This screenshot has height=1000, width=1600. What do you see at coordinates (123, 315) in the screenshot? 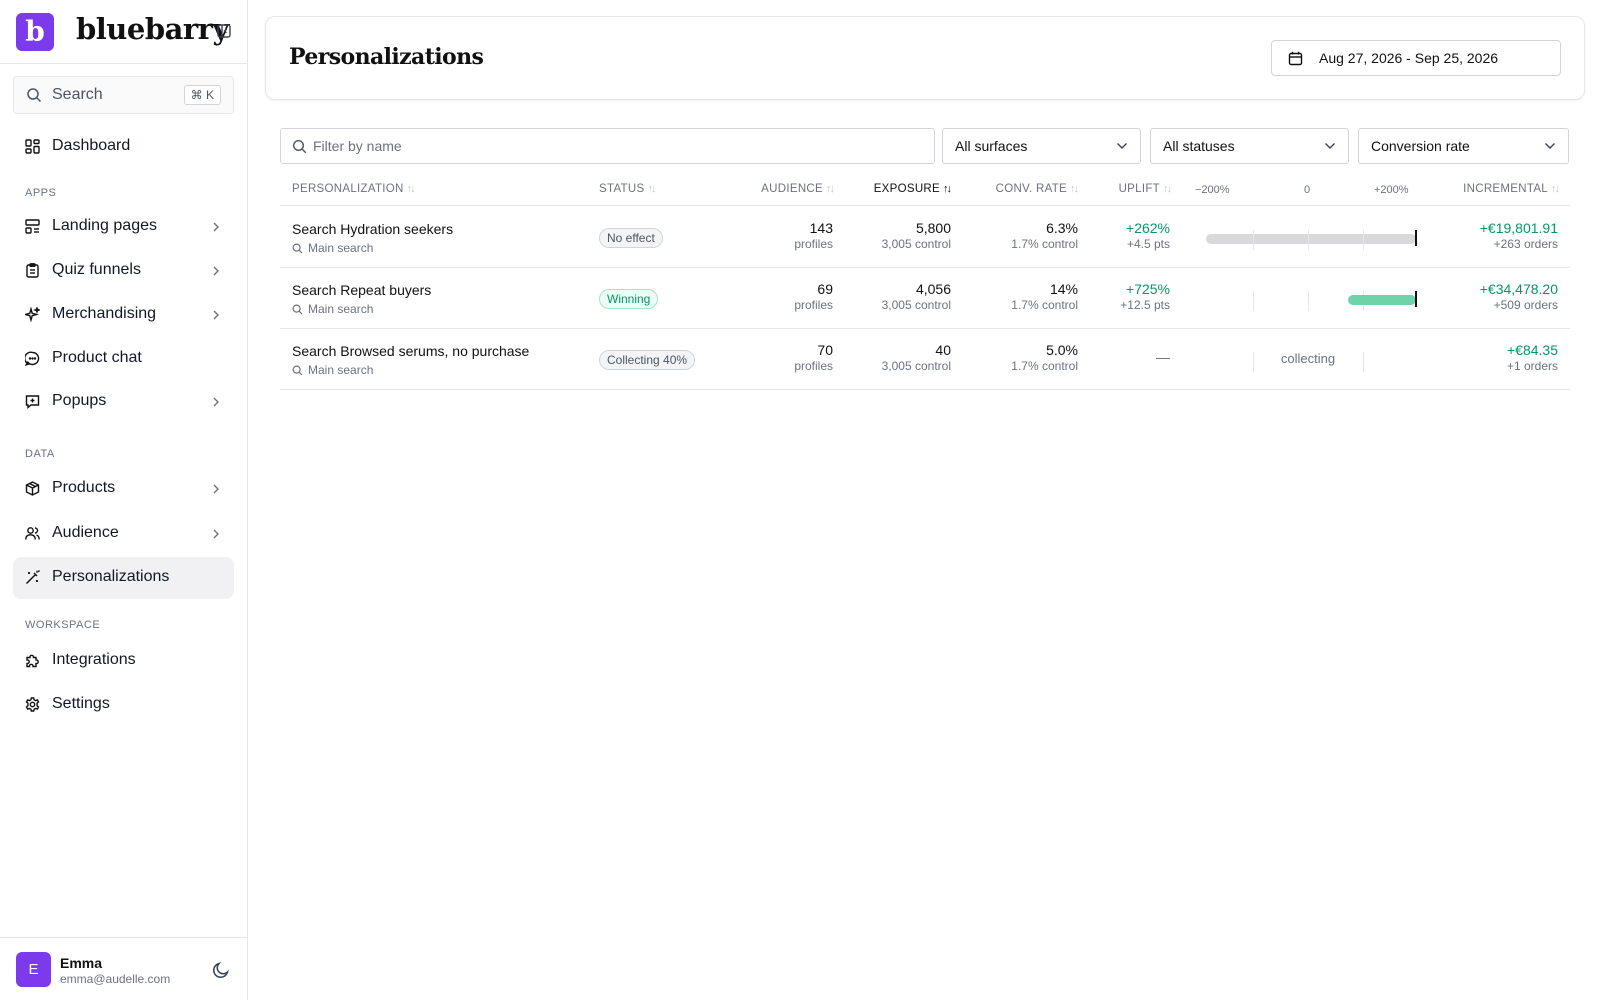
I see `sidebar-item-merchandising: Merchandising` at bounding box center [123, 315].